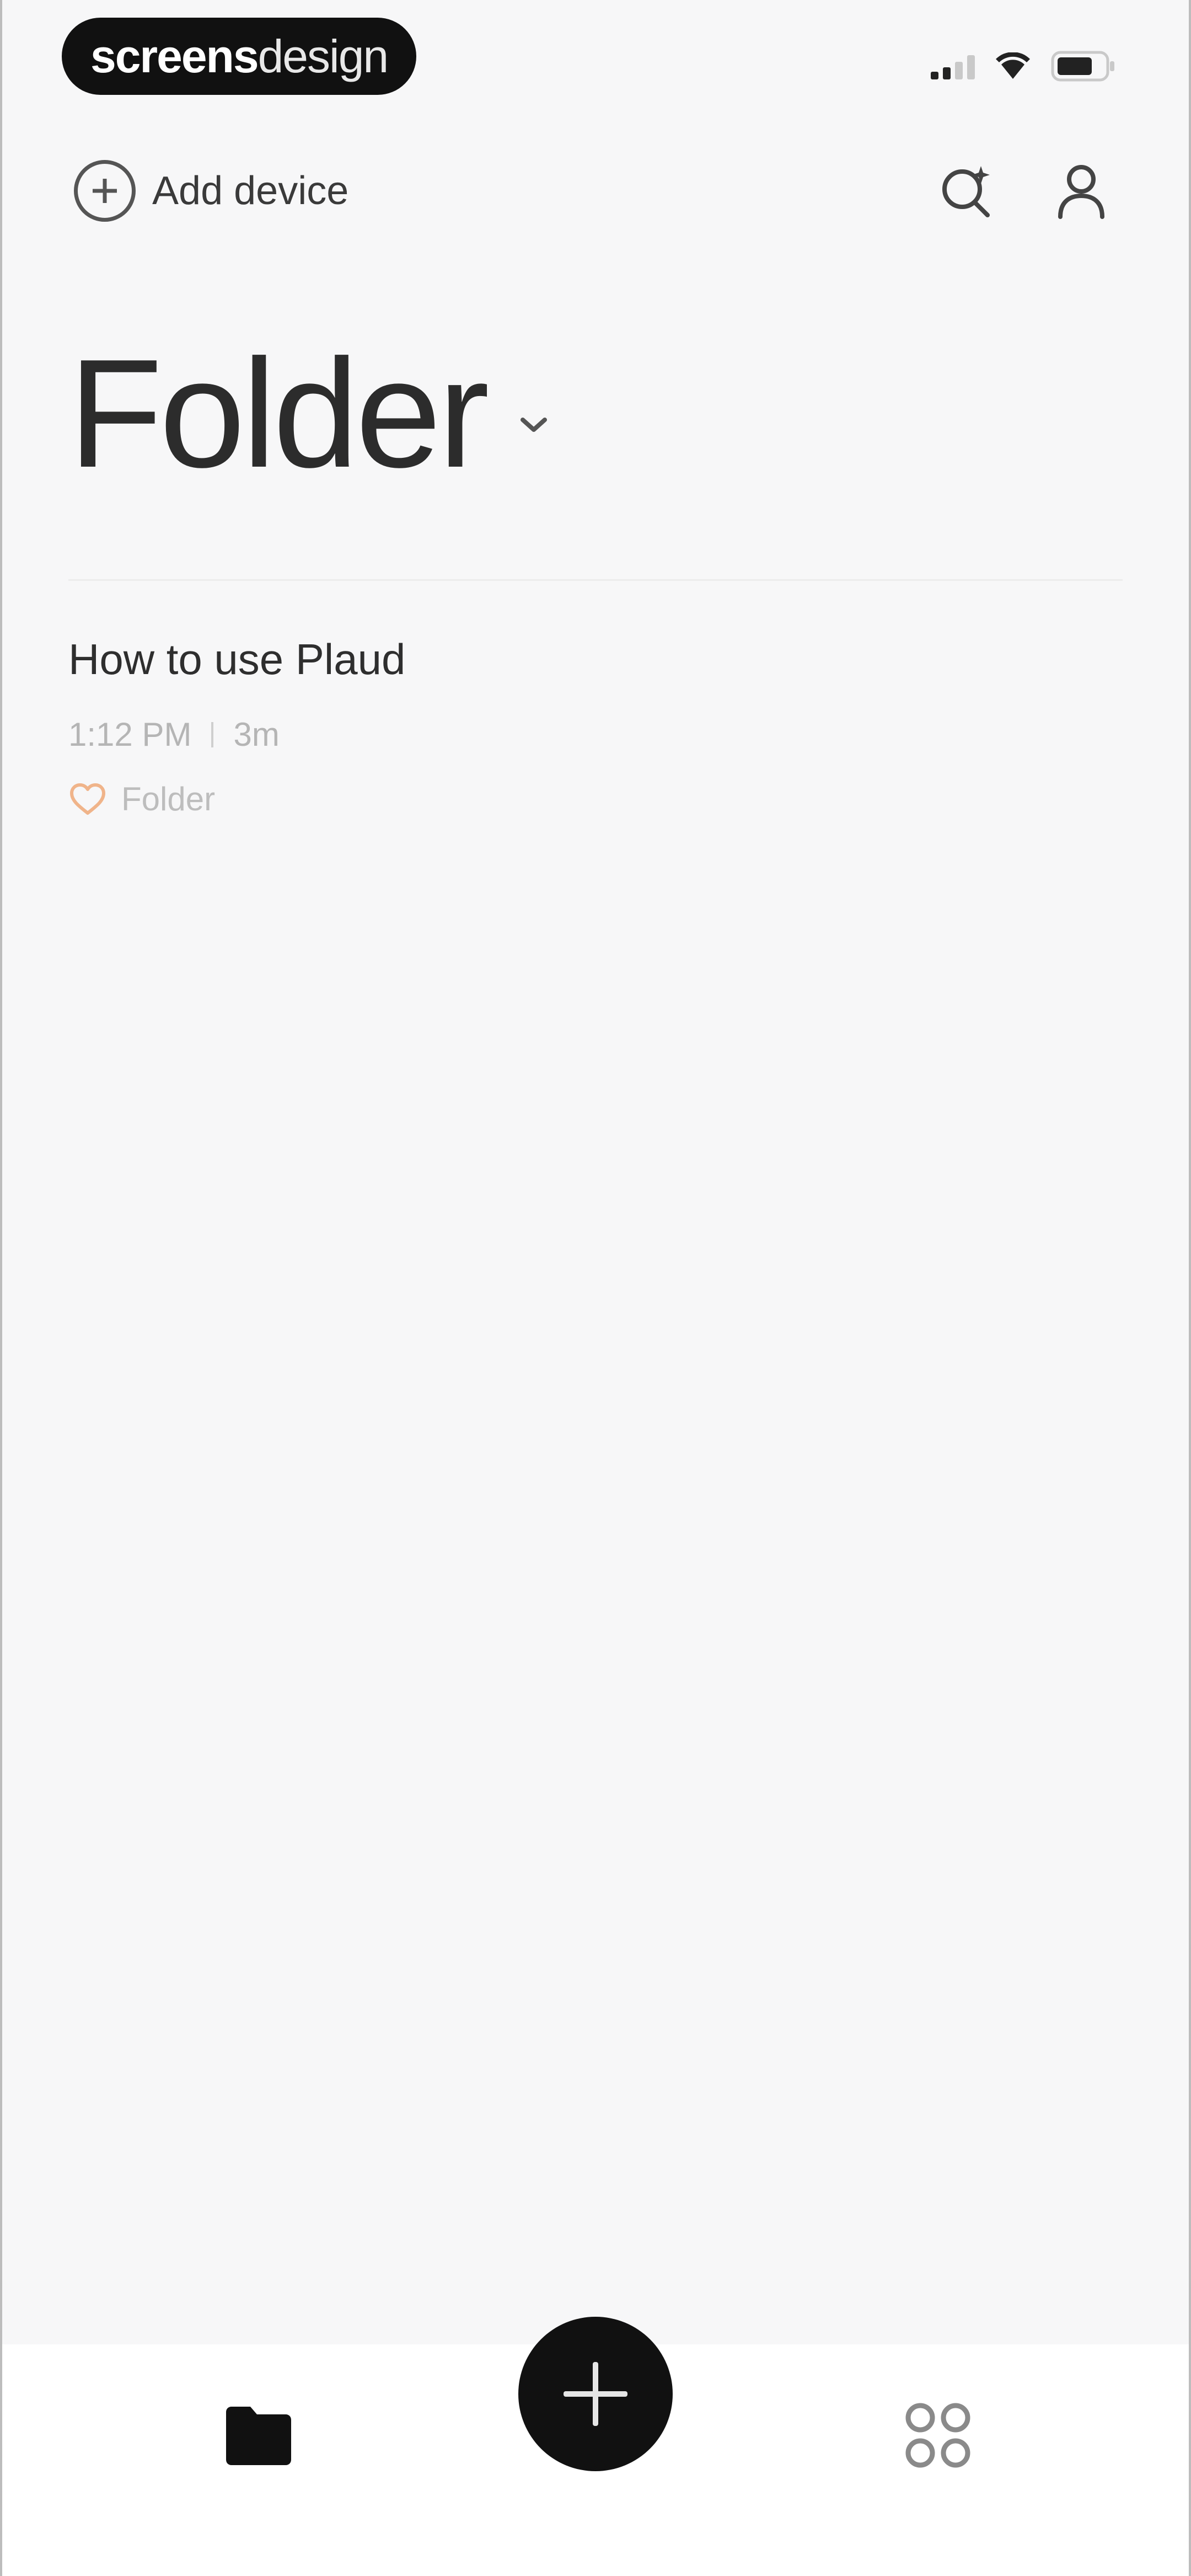 This screenshot has height=2576, width=1191. What do you see at coordinates (953, 66) in the screenshot?
I see `cellular-signal-icon` at bounding box center [953, 66].